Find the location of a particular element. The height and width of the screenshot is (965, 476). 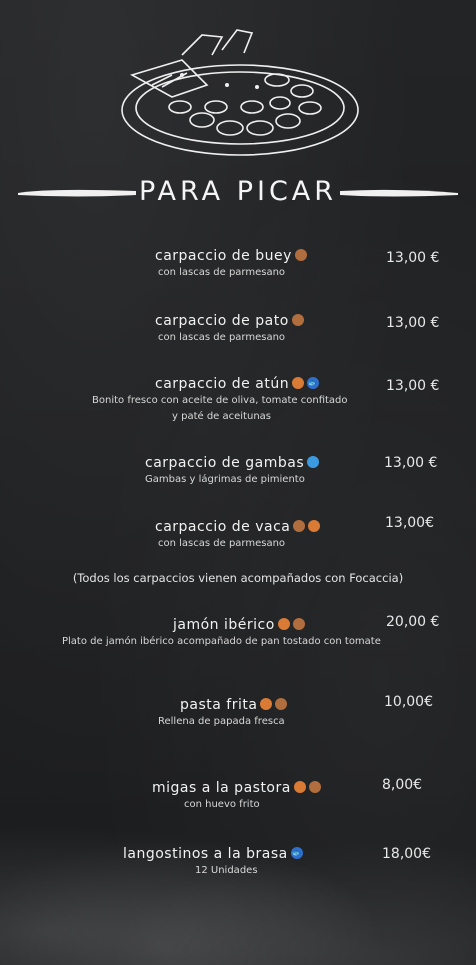

item-name: jamón ibérico is located at coordinates (224, 625).